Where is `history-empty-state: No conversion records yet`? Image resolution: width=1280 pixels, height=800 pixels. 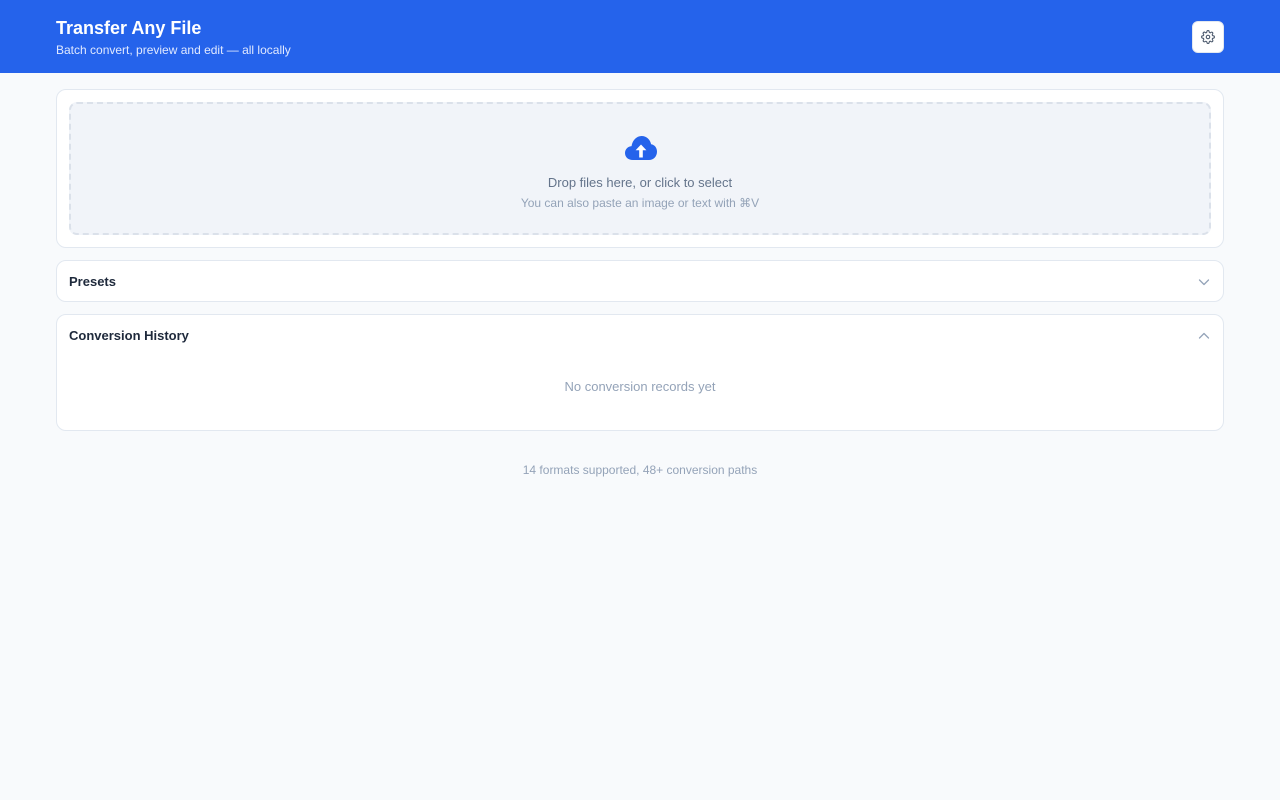 history-empty-state: No conversion records yet is located at coordinates (640, 386).